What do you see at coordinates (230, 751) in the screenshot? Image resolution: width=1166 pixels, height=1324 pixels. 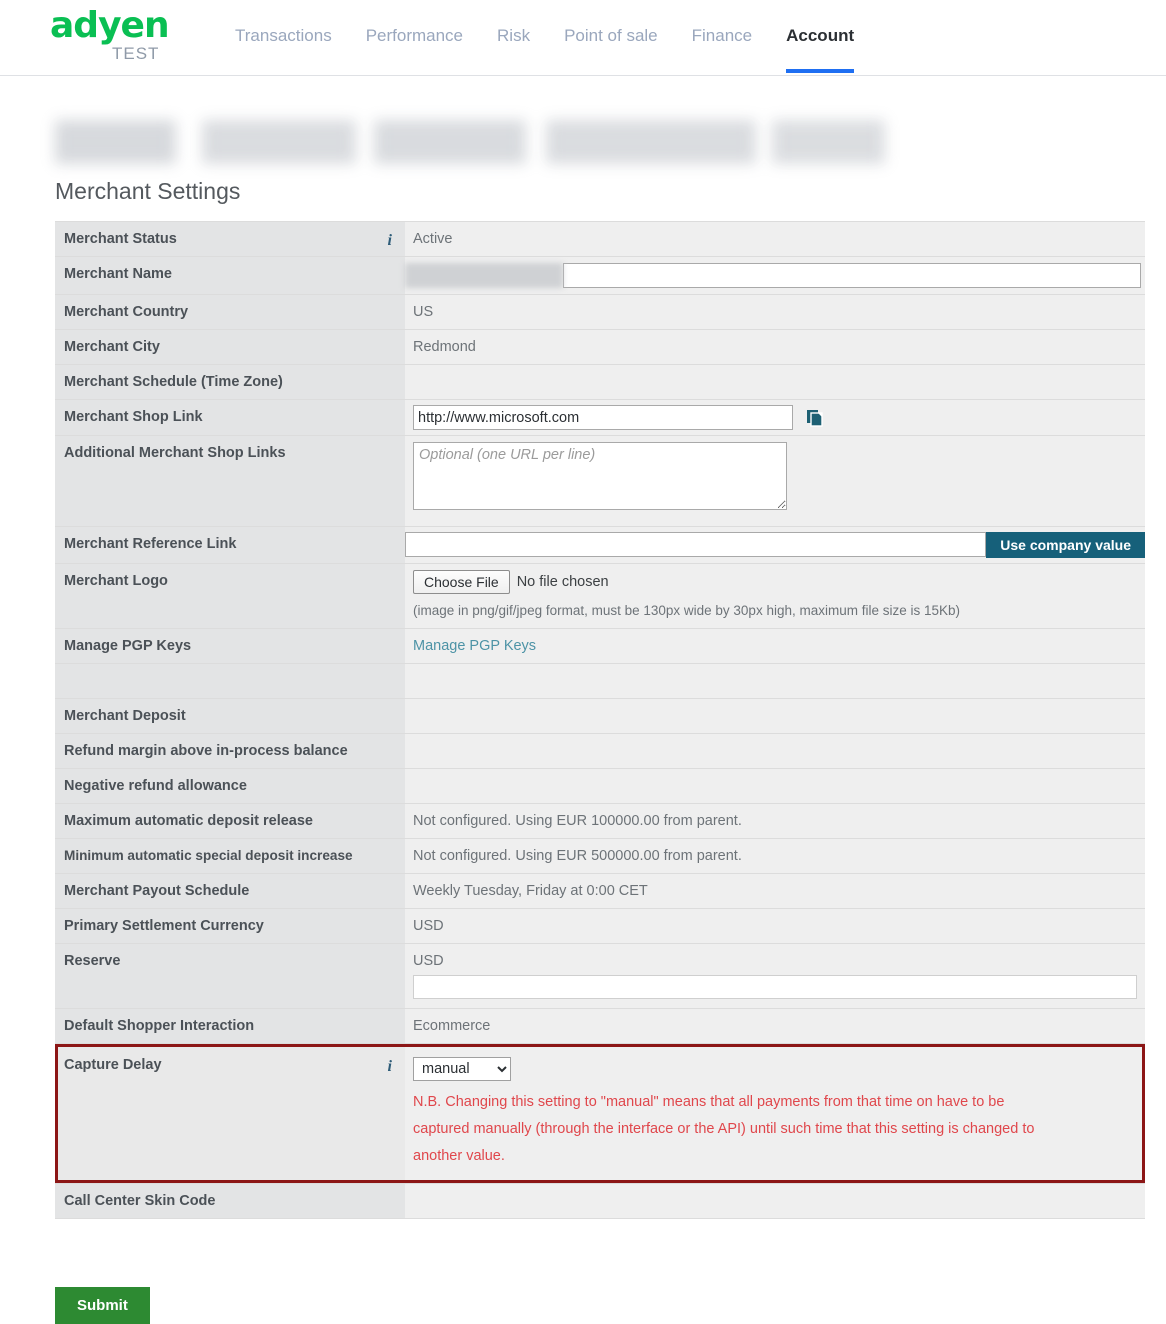 I see `label-refund-margin: Refund margin above in-process balance` at bounding box center [230, 751].